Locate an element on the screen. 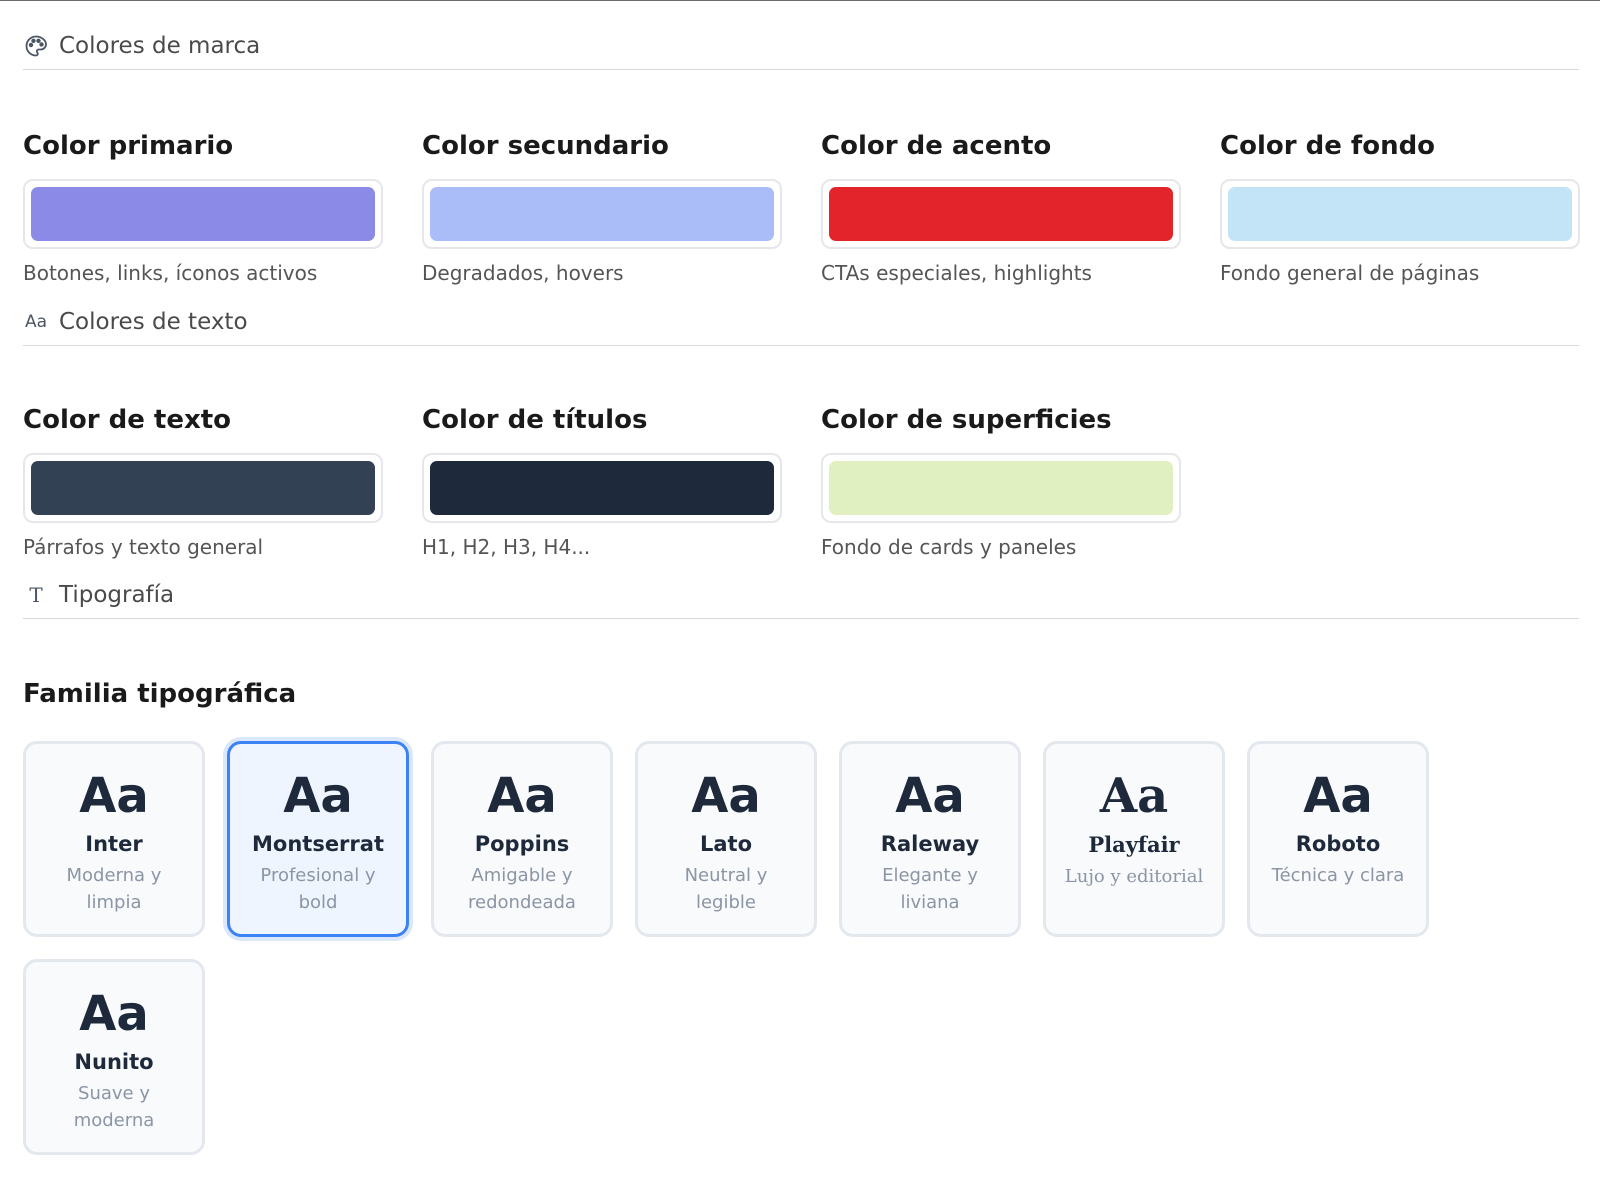 The height and width of the screenshot is (1183, 1600). font-description: Suave y moderna is located at coordinates (114, 1107).